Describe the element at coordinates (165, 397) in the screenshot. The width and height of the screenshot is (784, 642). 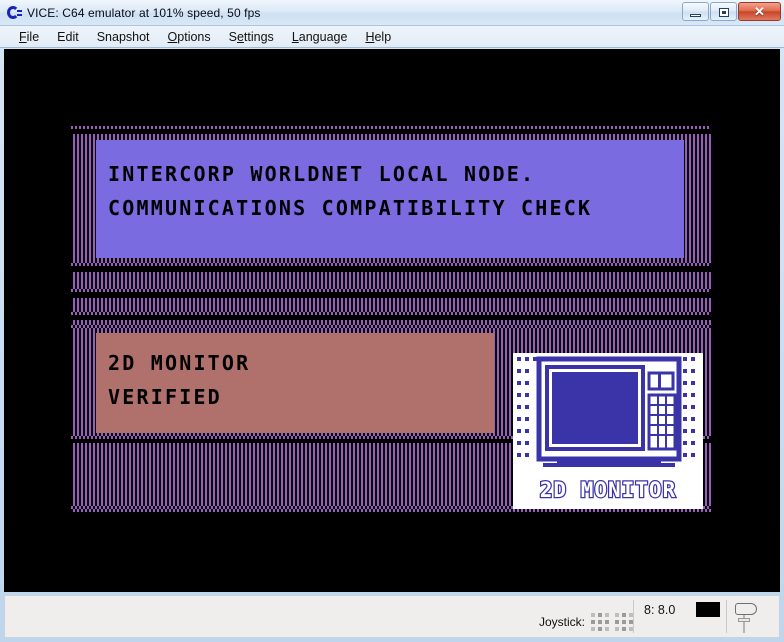
I see `device-state: VERIFIED` at that location.